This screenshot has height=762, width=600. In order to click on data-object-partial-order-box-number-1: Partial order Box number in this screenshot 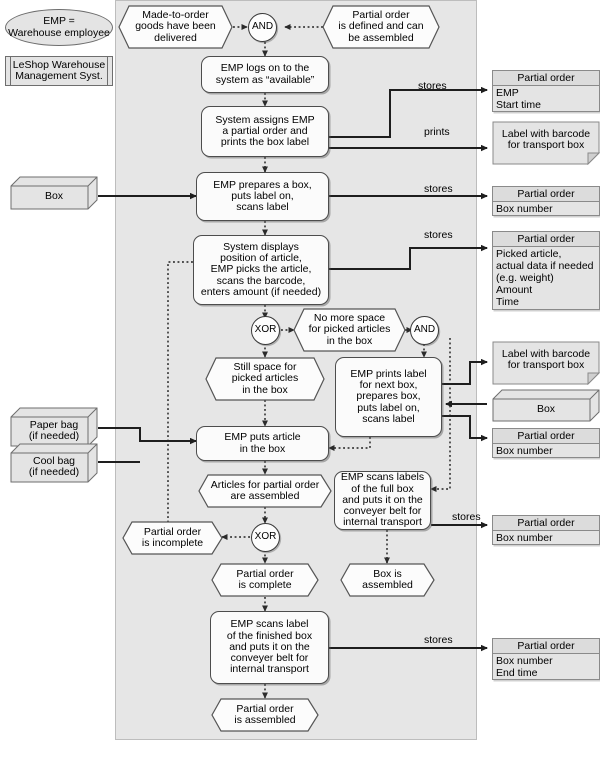, I will do `click(546, 201)`.